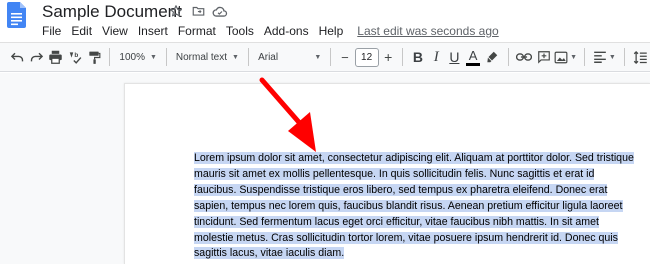 The image size is (650, 264). What do you see at coordinates (604, 57) in the screenshot?
I see `align-icon: ▼` at bounding box center [604, 57].